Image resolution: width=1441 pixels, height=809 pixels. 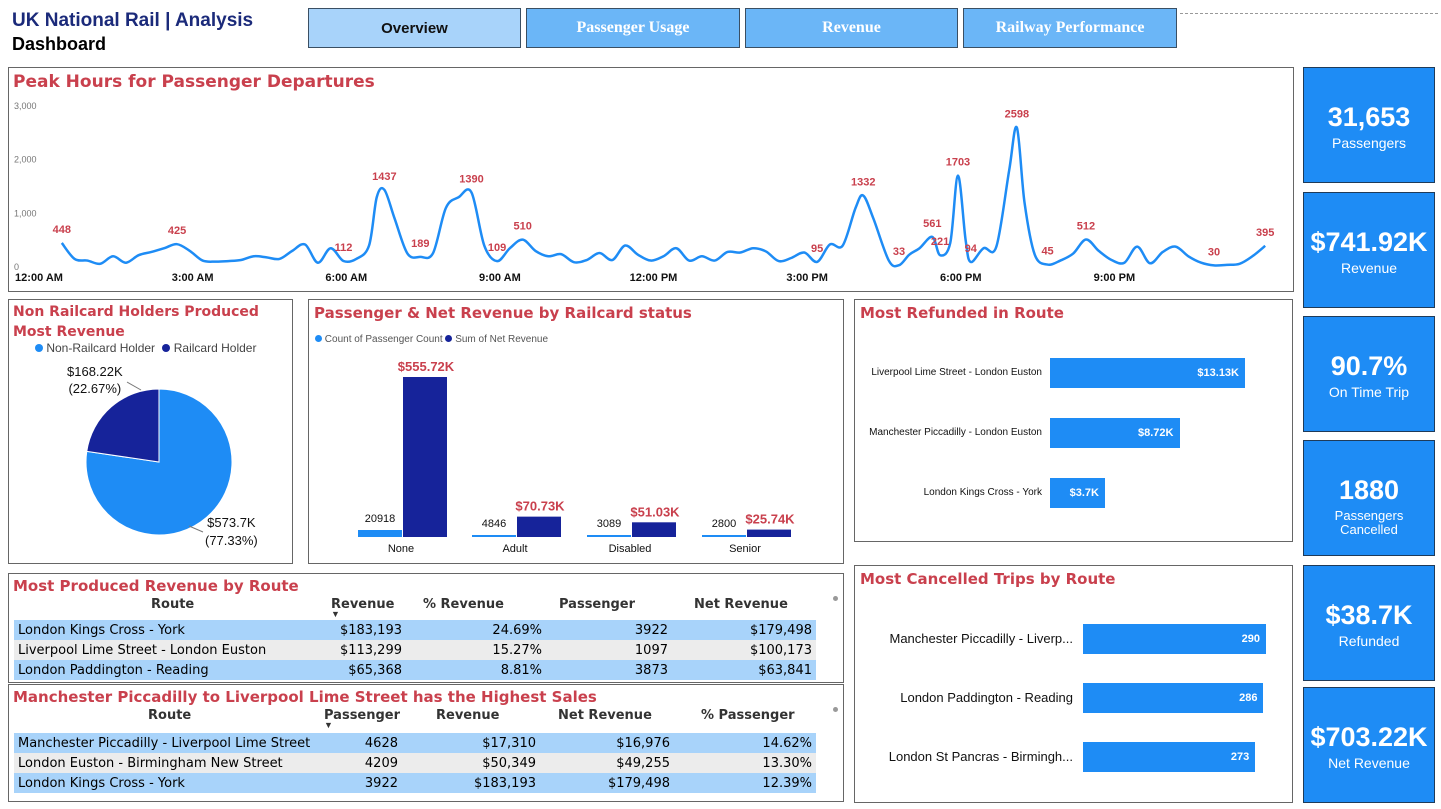 I want to click on bar-value: 273, so click(x=1169, y=757).